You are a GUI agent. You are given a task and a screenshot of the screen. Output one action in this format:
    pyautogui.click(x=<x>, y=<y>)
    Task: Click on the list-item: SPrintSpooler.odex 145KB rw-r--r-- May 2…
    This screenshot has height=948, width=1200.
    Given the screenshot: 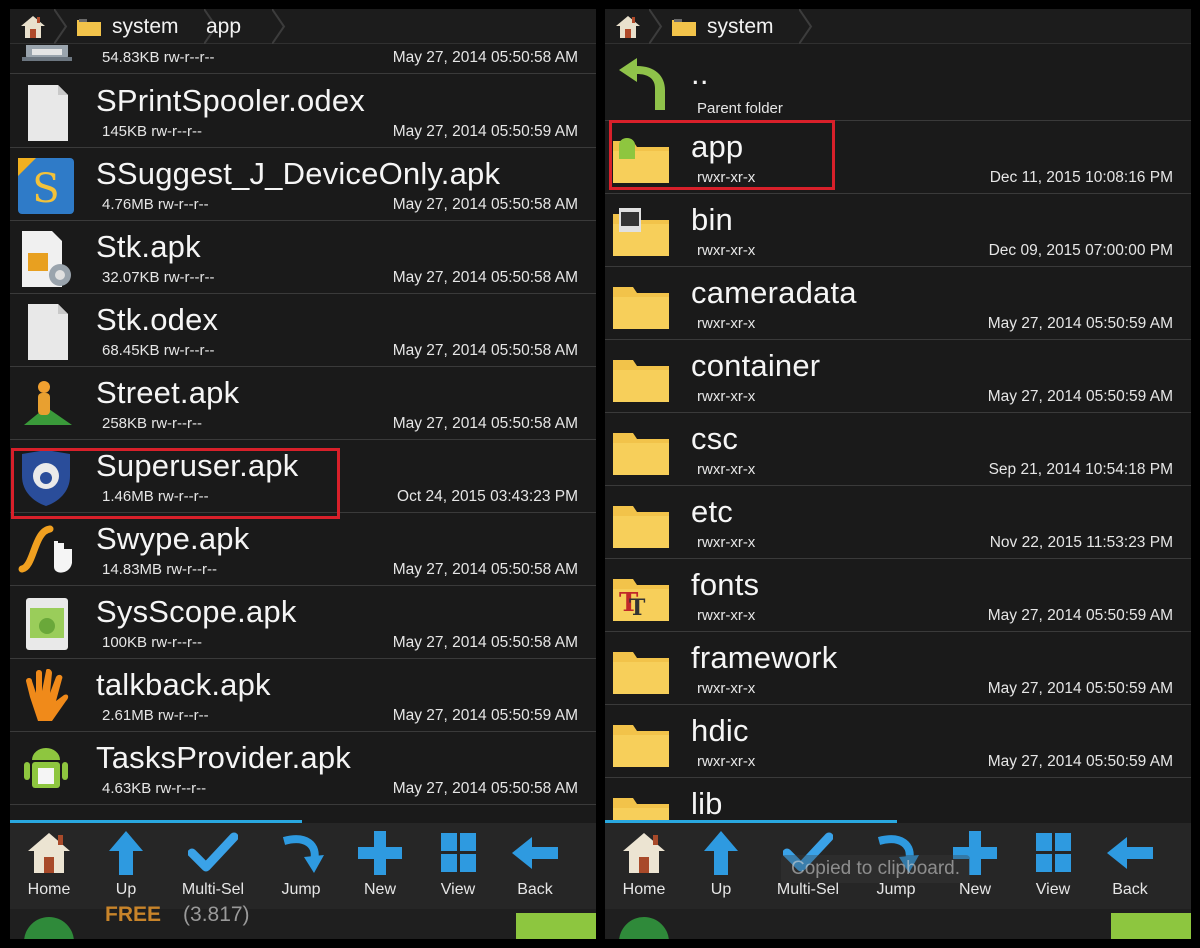 What is the action you would take?
    pyautogui.click(x=303, y=111)
    